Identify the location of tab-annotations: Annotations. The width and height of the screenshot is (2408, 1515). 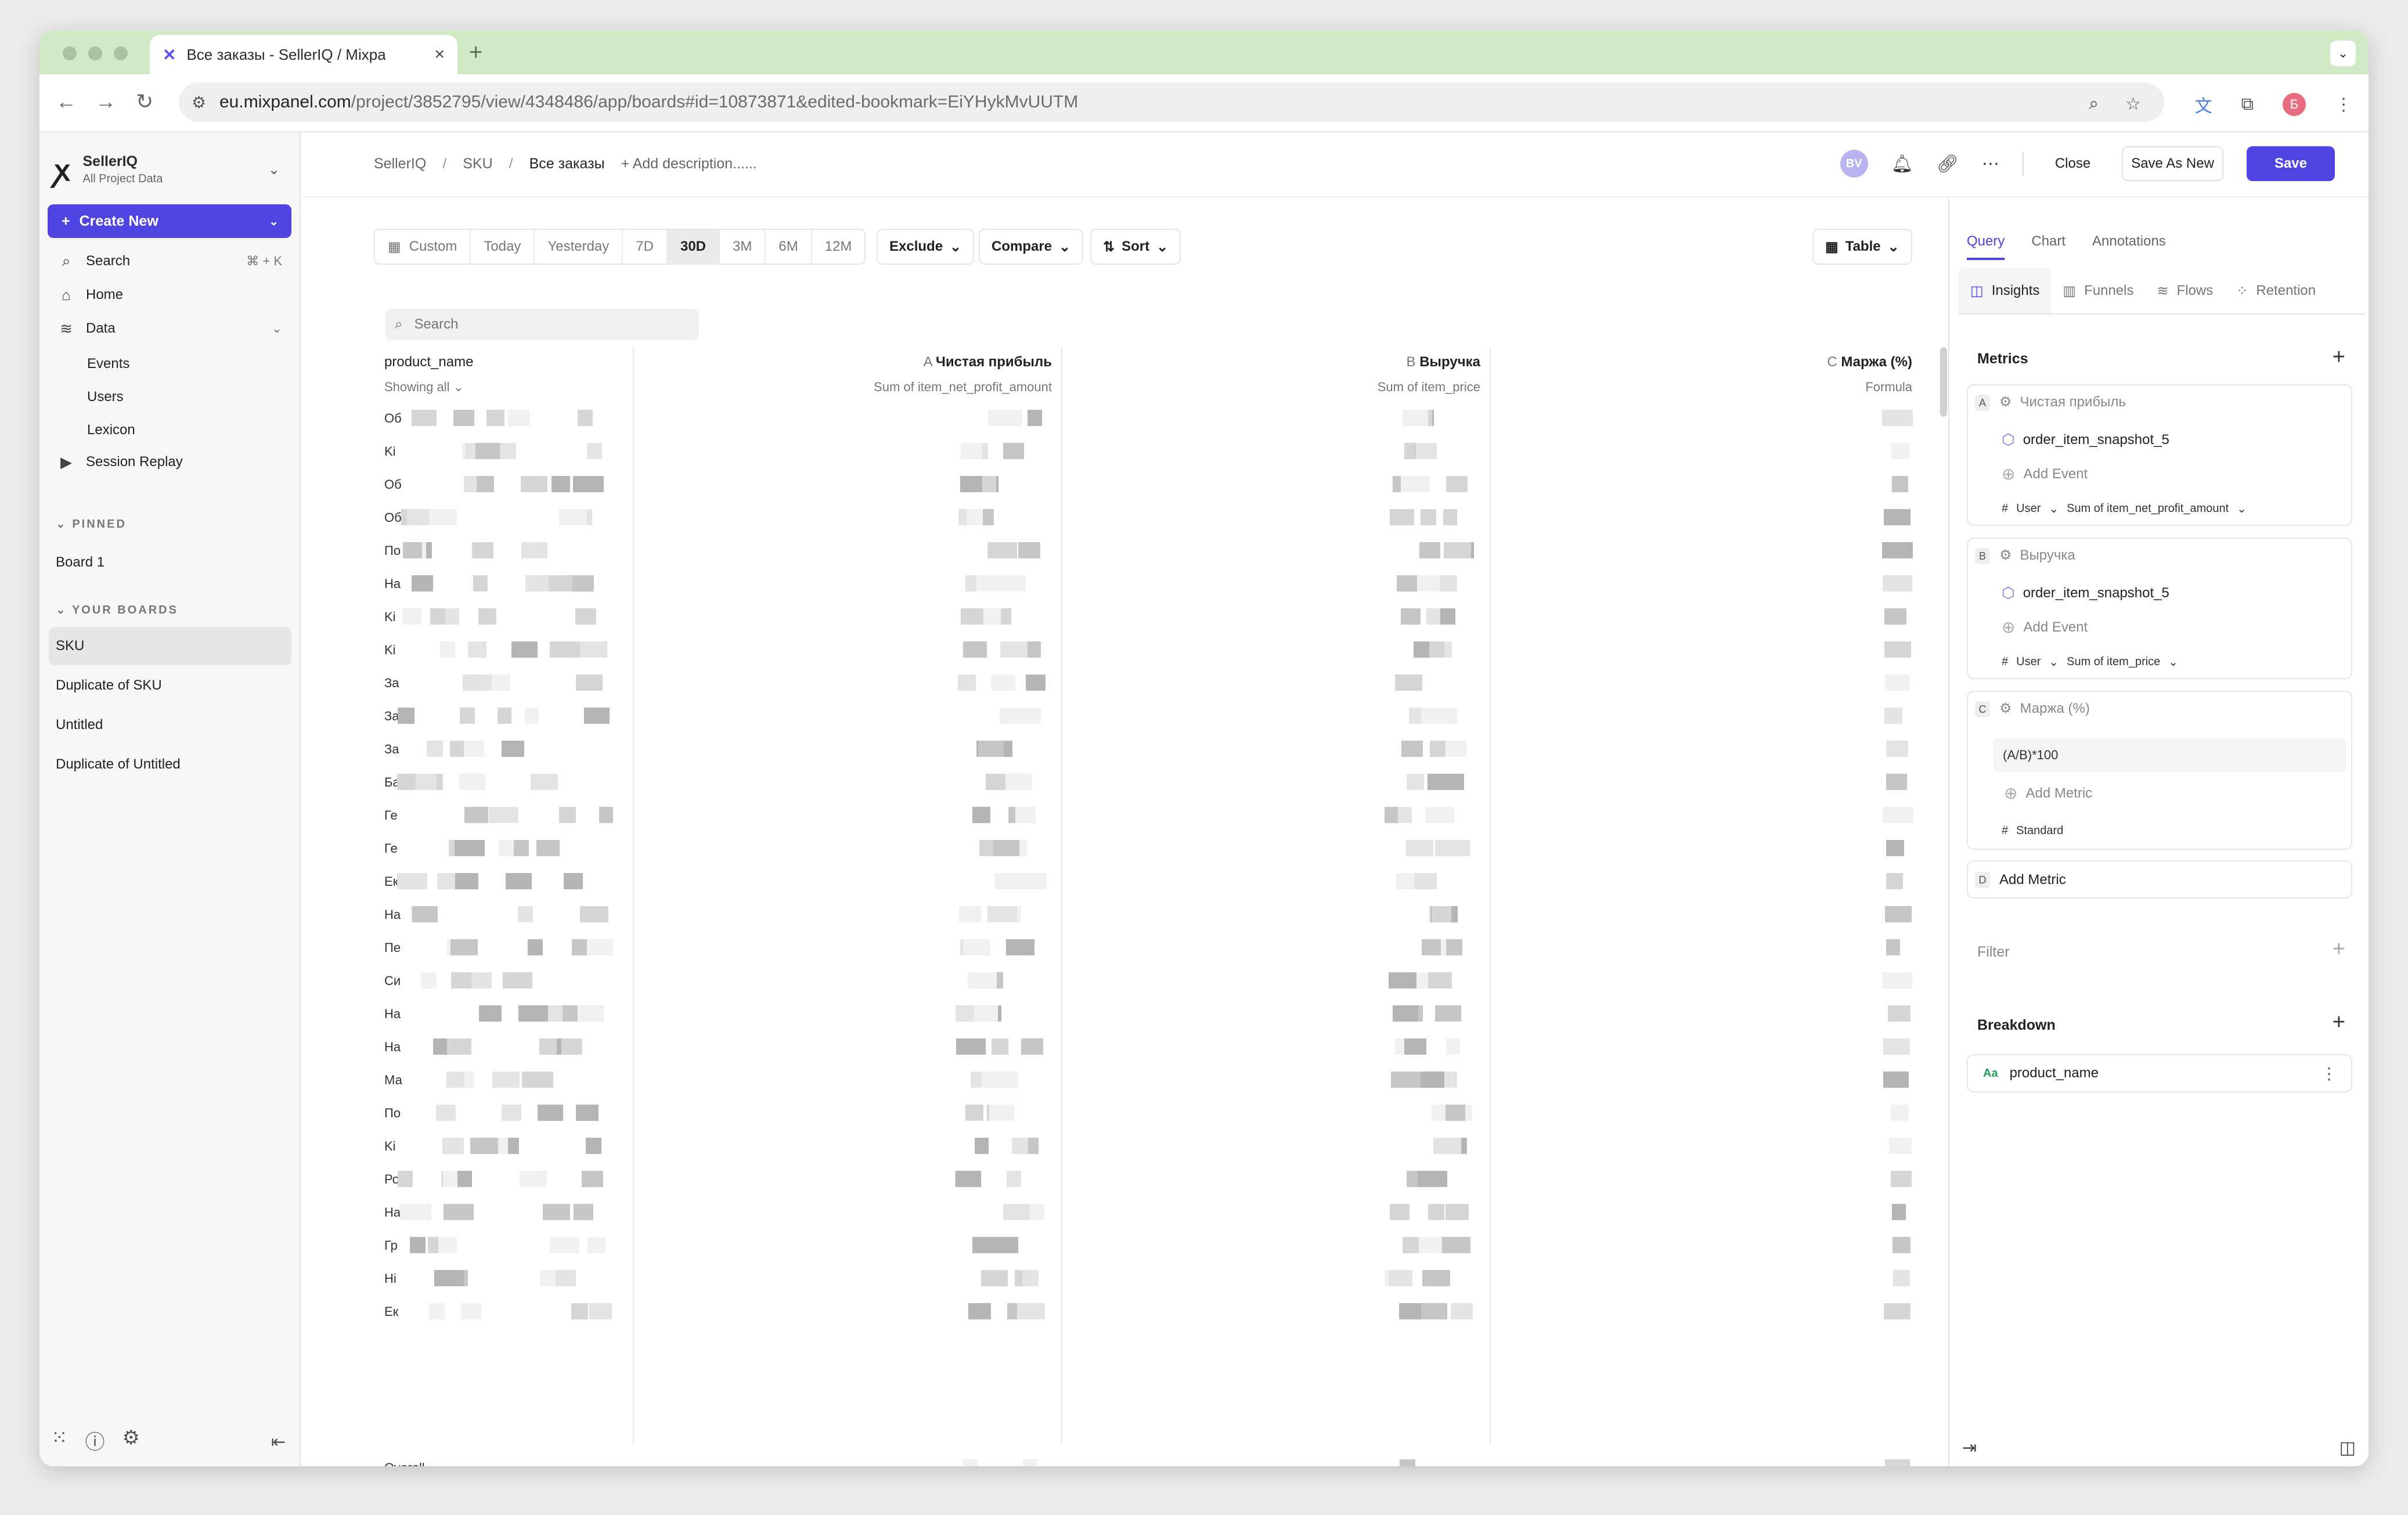
(2129, 246).